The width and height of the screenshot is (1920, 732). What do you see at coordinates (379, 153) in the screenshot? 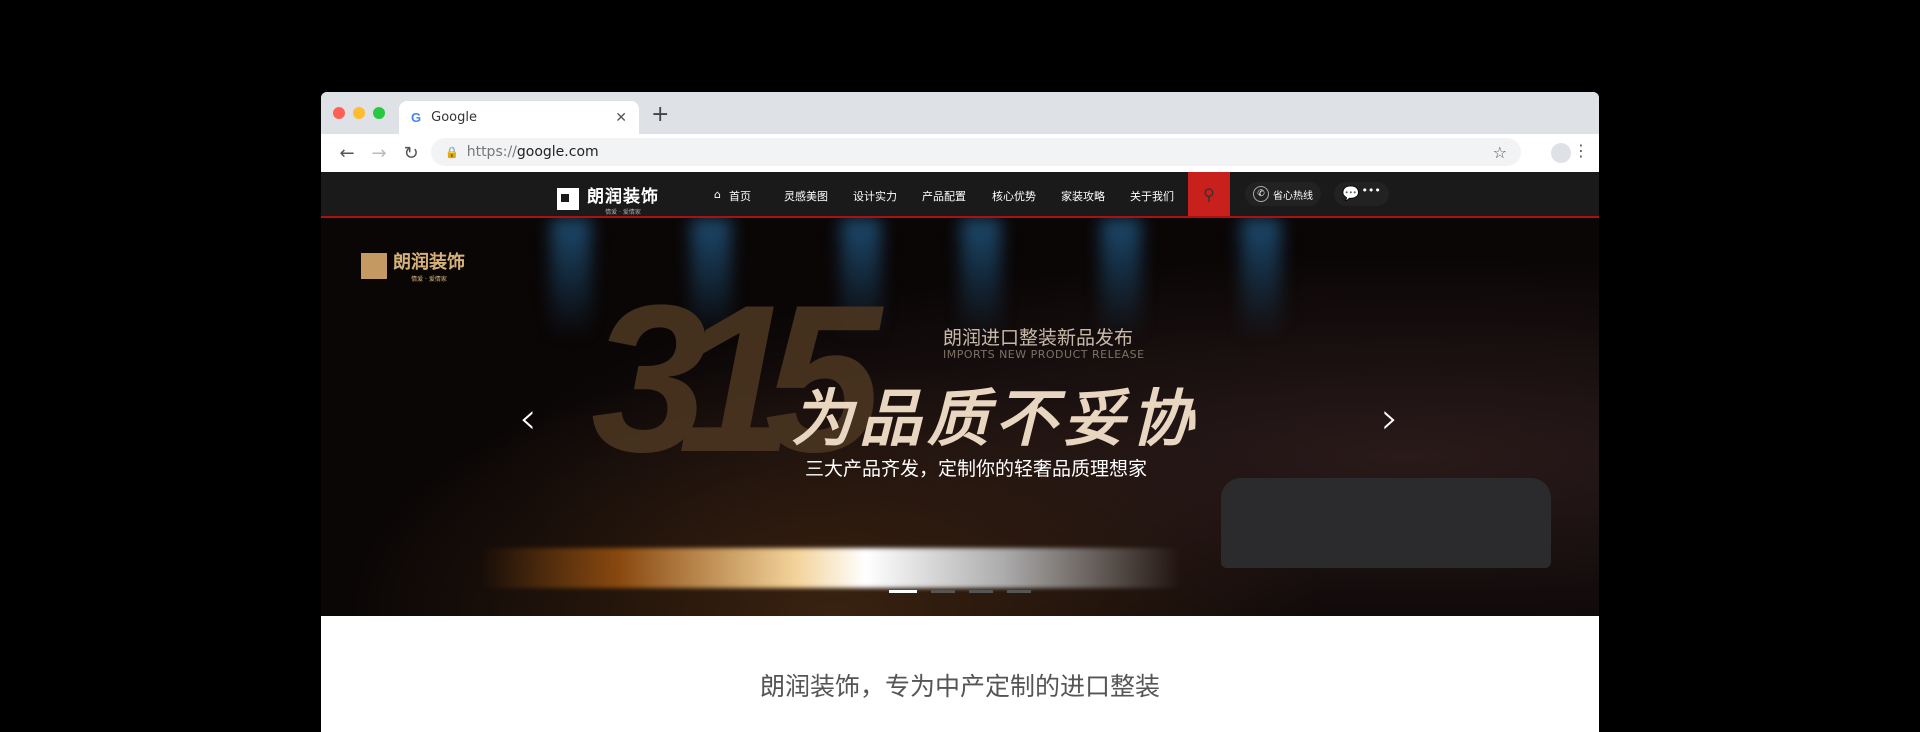
I see `forward-icon: →` at bounding box center [379, 153].